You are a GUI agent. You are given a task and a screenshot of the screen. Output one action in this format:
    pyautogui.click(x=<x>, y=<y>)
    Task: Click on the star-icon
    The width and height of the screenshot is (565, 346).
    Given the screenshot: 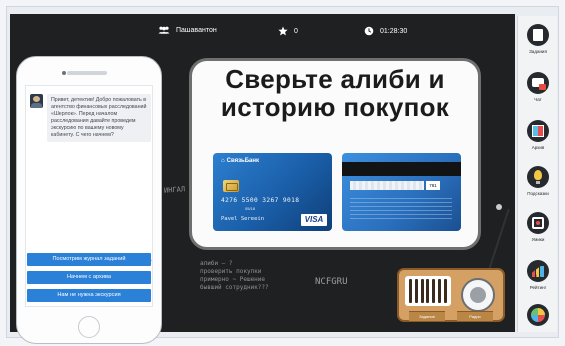 What is the action you would take?
    pyautogui.click(x=283, y=31)
    